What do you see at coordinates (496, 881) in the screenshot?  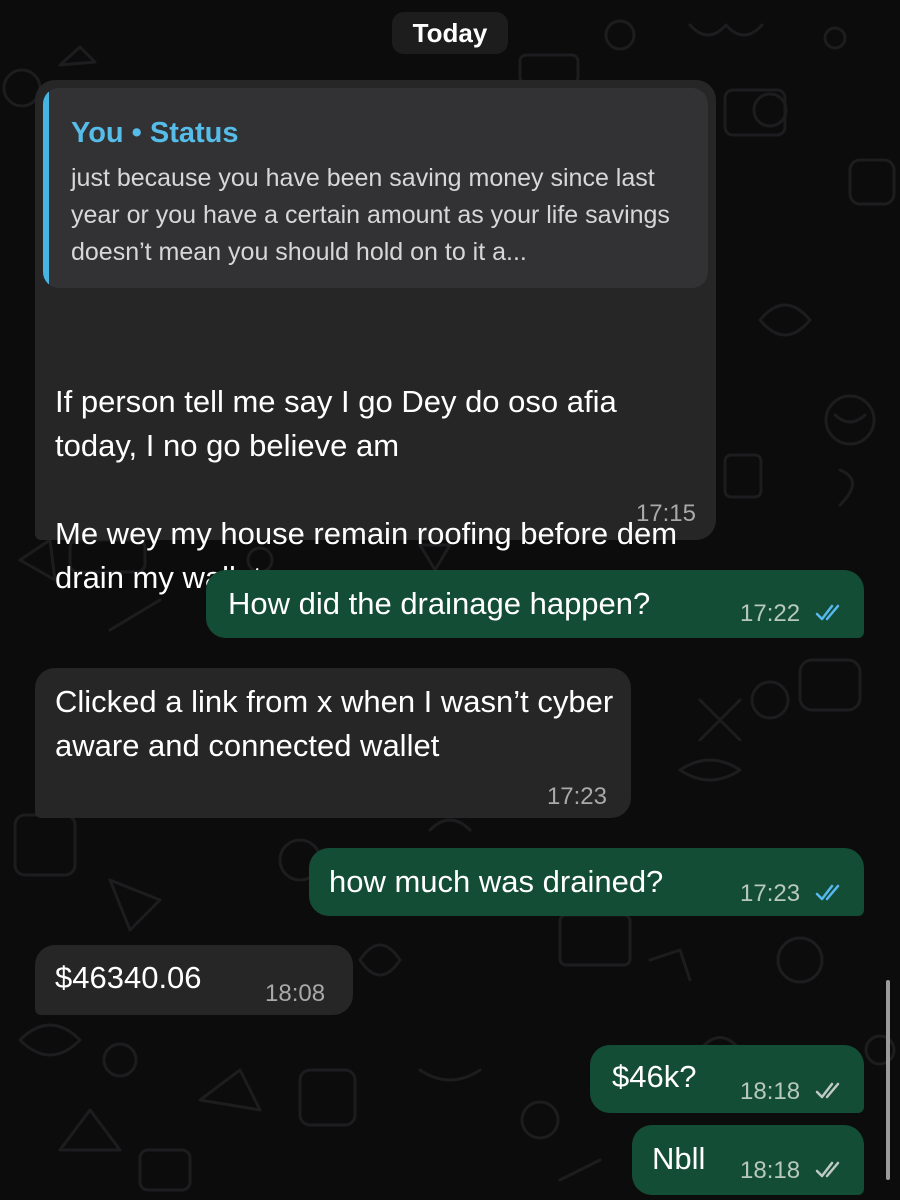 I see `message-text: how much was drained?` at bounding box center [496, 881].